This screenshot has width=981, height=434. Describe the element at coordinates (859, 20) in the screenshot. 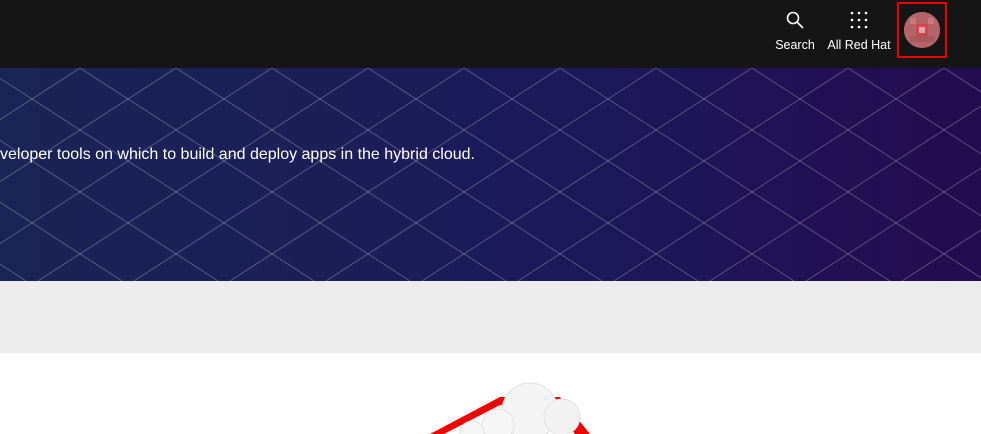

I see `grid-icon` at that location.